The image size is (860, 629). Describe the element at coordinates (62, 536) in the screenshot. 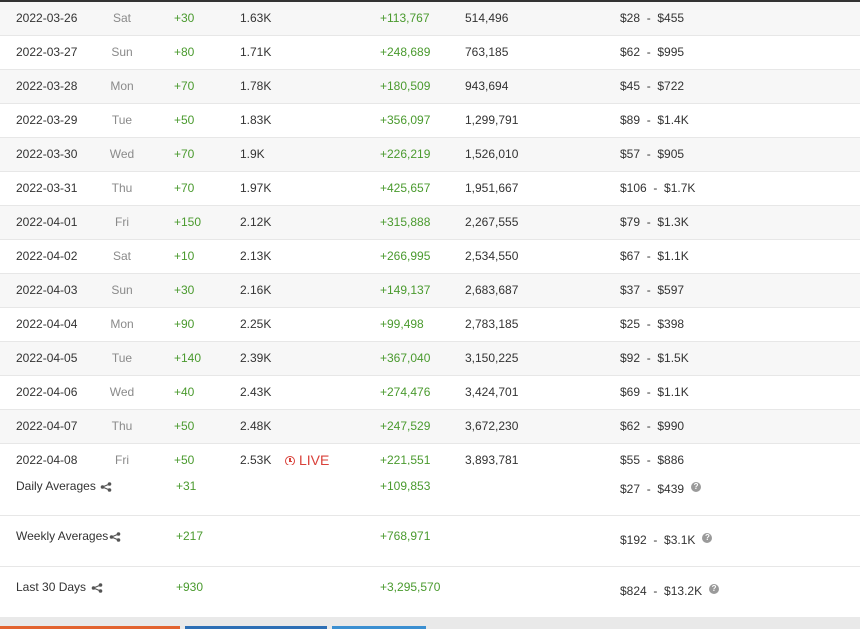

I see `summary-label: Weekly Averages` at that location.